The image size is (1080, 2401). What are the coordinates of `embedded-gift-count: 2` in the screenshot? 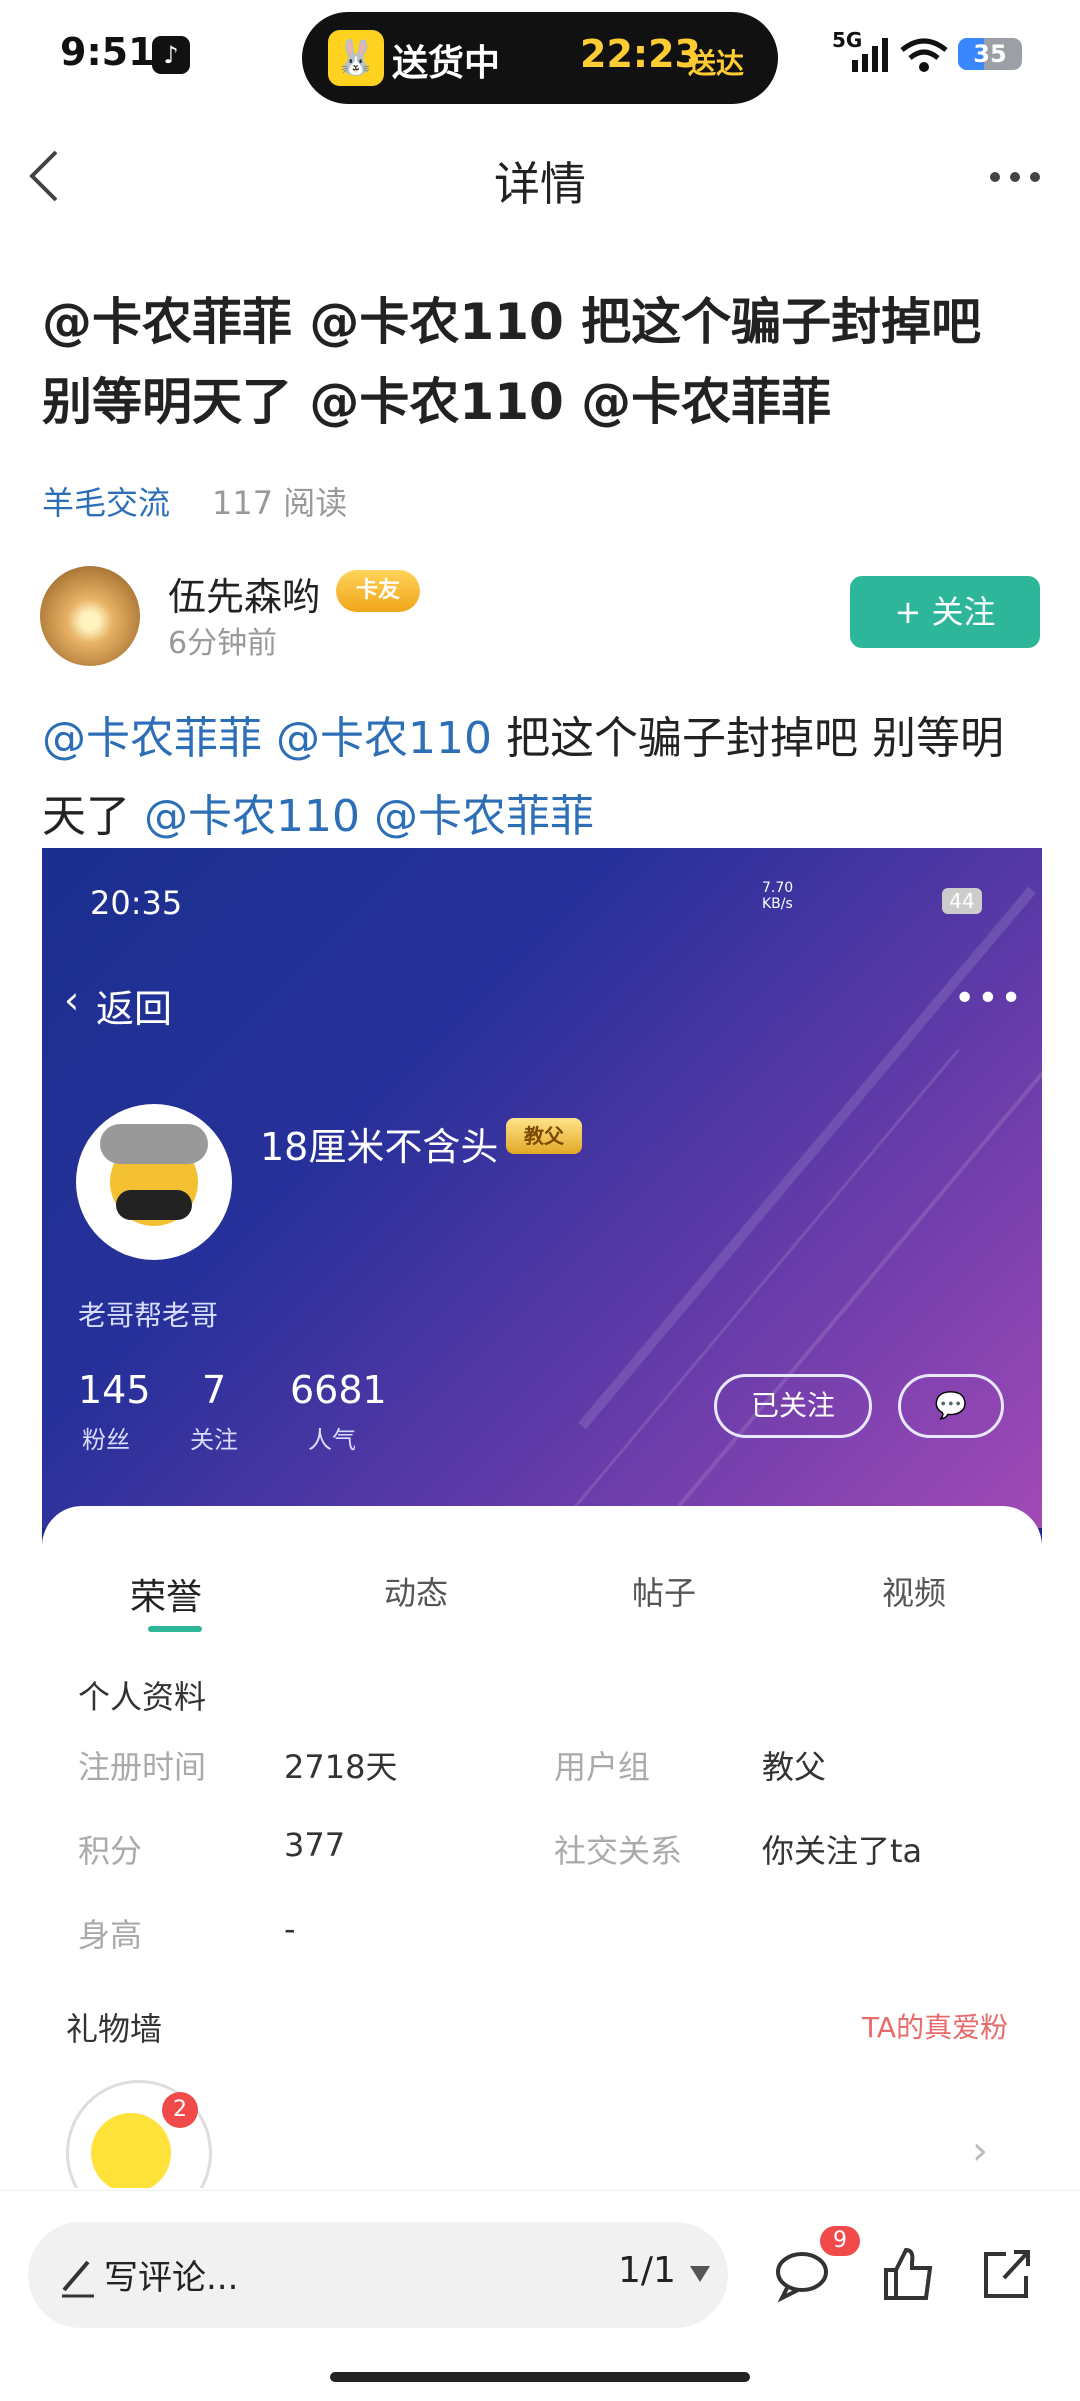 It's located at (180, 2110).